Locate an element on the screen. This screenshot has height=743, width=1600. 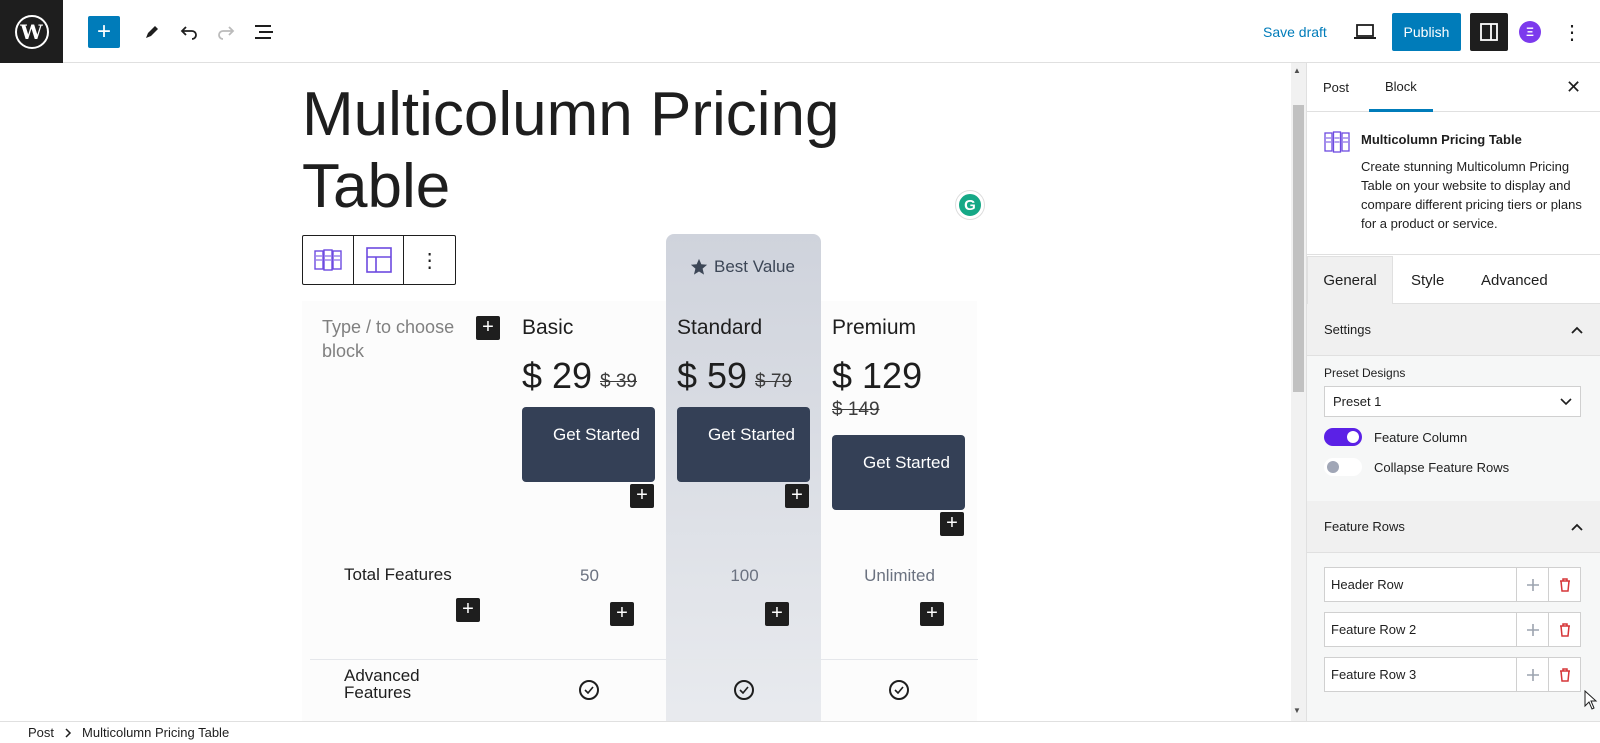
feature-row-label: Header Row is located at coordinates (1420, 584).